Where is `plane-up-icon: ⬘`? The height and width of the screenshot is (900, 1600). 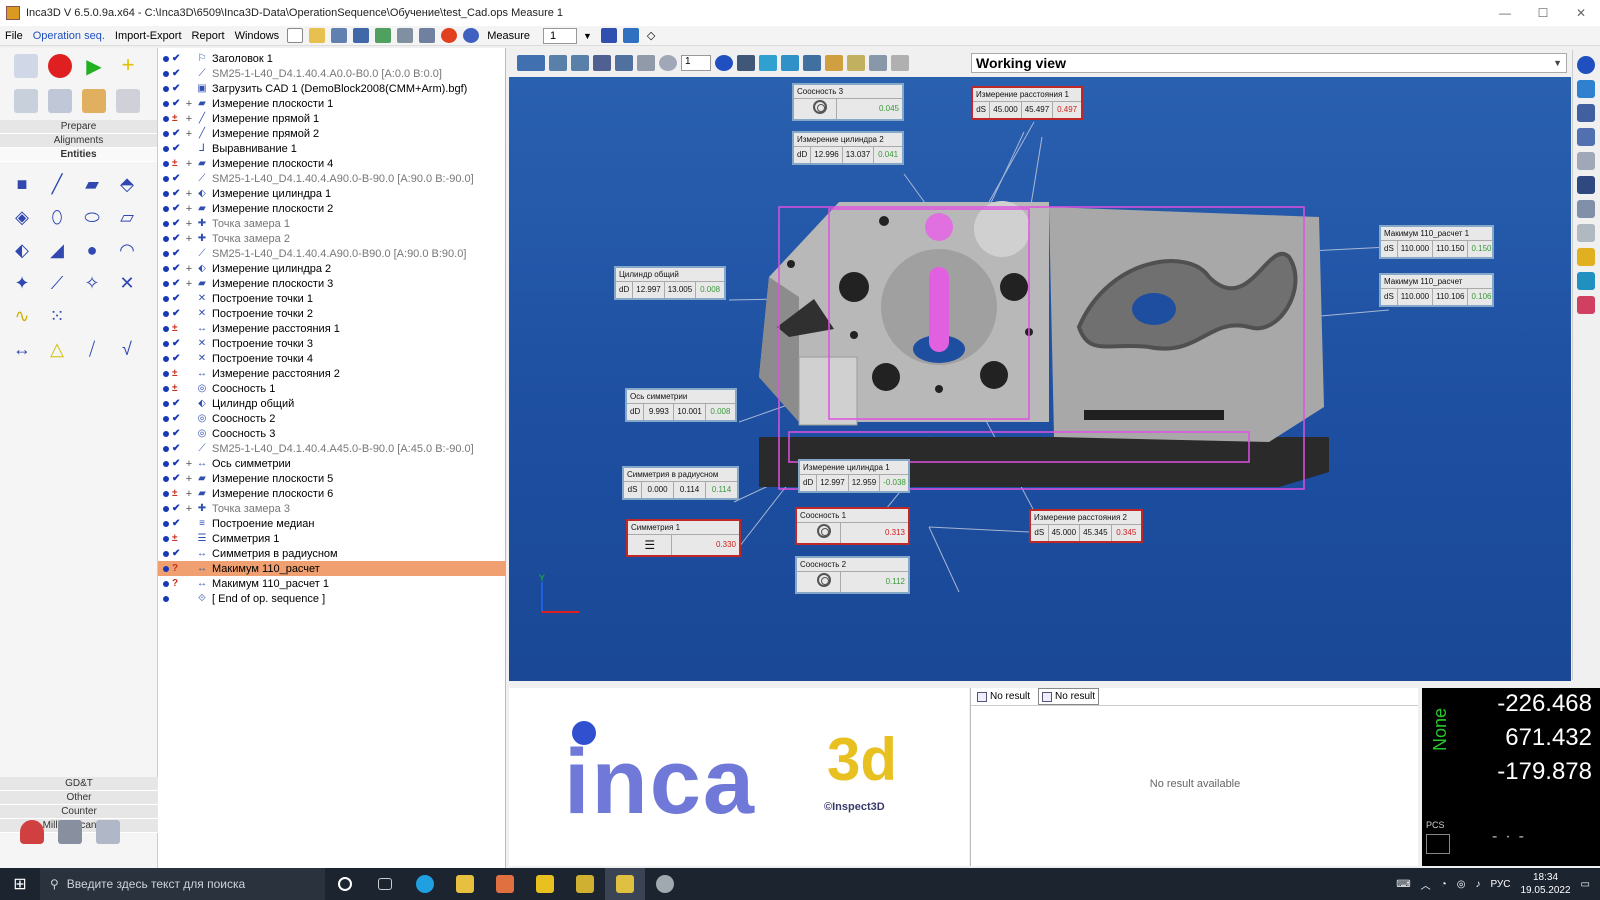 plane-up-icon: ⬘ is located at coordinates (127, 184).